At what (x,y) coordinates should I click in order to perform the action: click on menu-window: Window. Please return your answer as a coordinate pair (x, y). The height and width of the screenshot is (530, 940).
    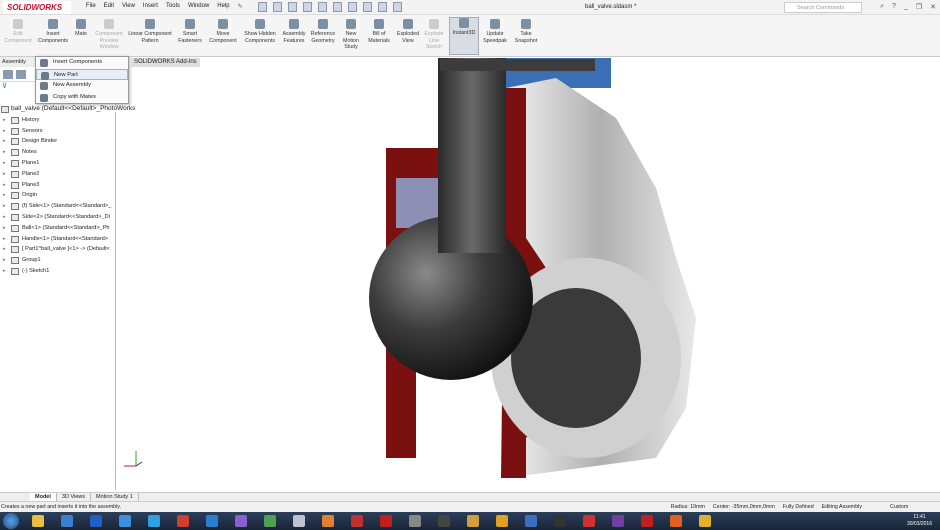
    Looking at the image, I should click on (198, 6).